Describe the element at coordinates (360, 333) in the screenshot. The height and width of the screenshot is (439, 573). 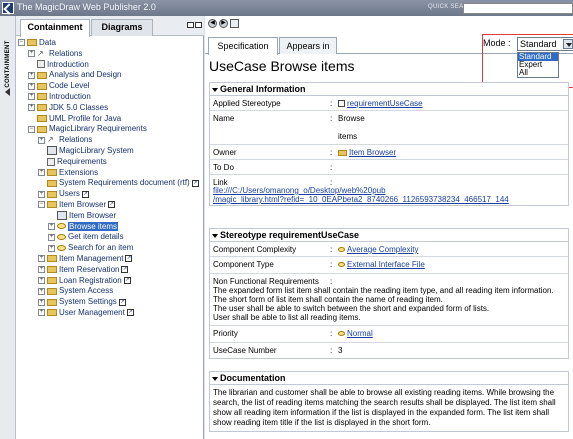
I see `priority-link: Normal` at that location.